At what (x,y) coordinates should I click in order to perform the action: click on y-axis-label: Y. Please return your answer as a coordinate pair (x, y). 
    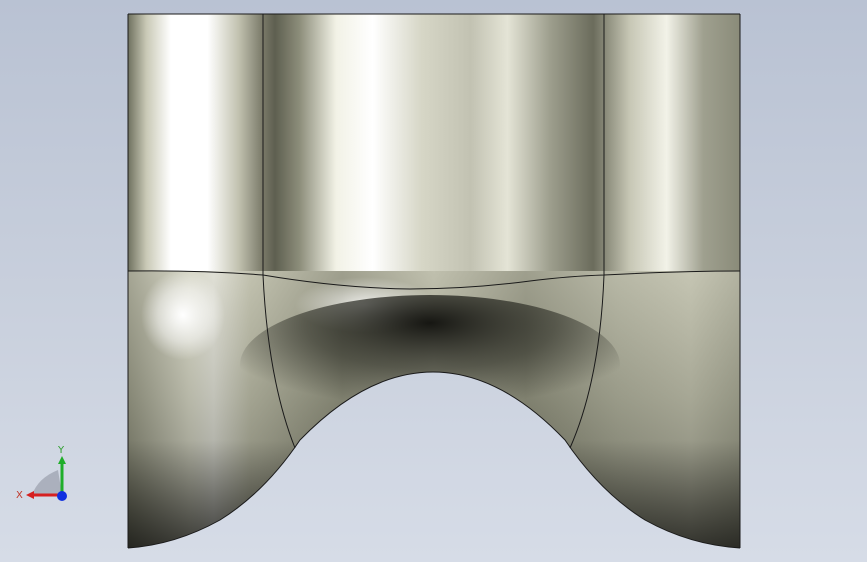
    Looking at the image, I should click on (61, 450).